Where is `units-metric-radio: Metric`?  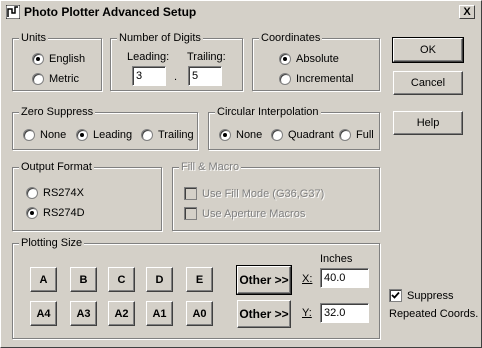
units-metric-radio: Metric is located at coordinates (55, 79).